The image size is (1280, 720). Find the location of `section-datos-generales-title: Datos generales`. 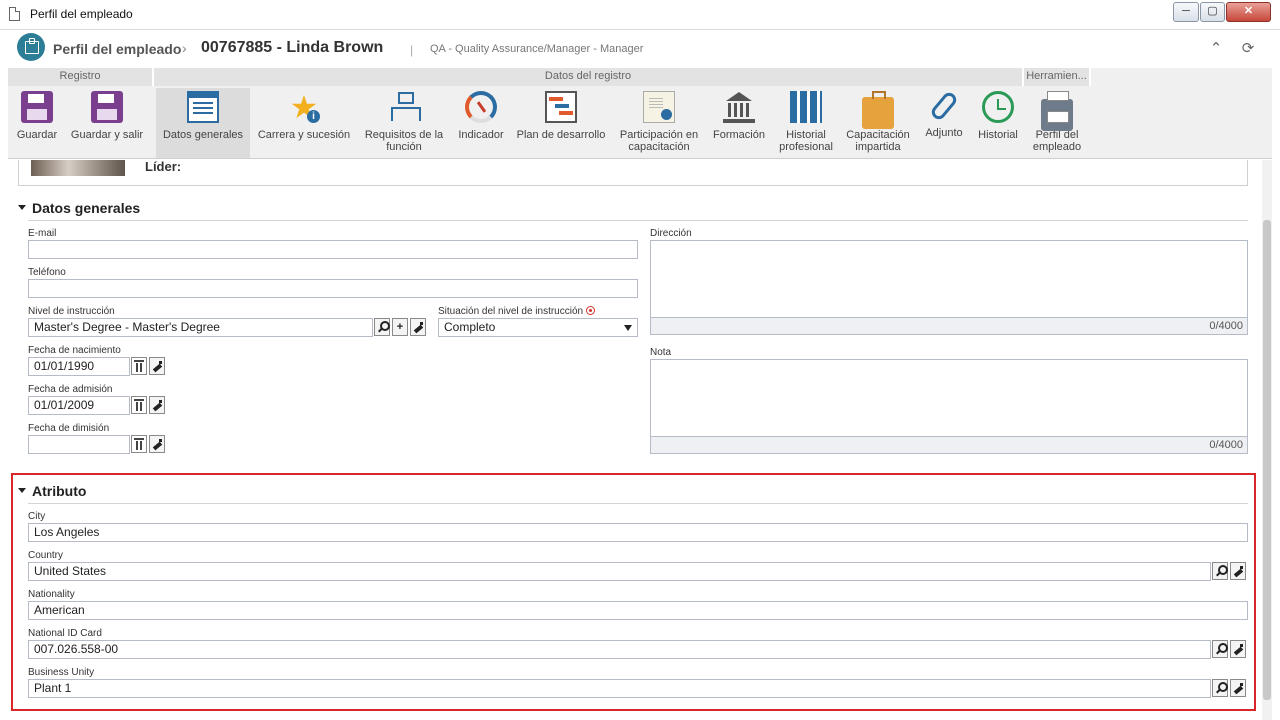

section-datos-generales-title: Datos generales is located at coordinates (86, 208).